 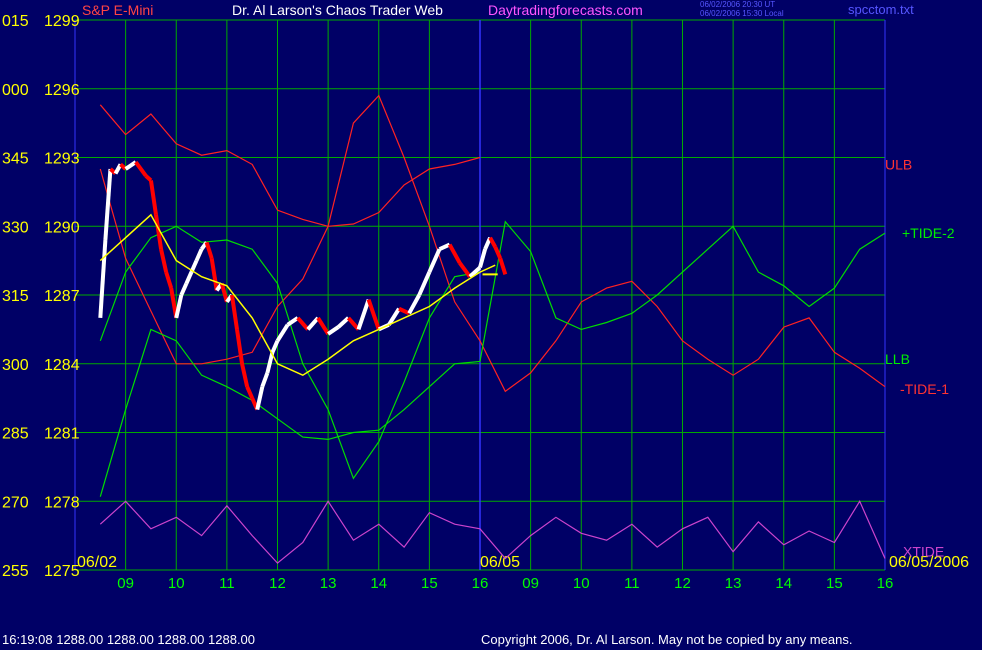 I want to click on y-tick-price: 1275, so click(x=62, y=571).